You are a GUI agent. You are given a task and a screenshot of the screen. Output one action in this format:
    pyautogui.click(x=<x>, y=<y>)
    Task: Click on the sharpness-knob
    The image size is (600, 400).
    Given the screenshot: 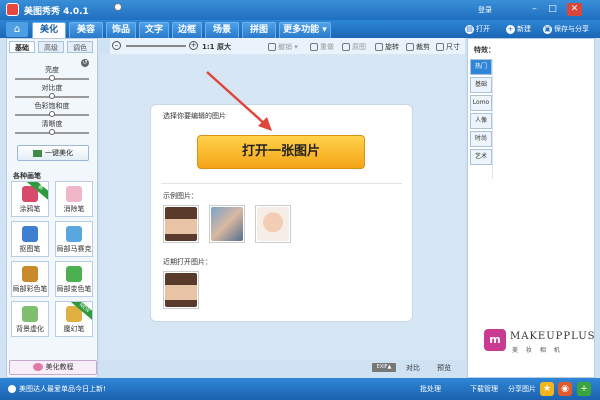 What is the action you would take?
    pyautogui.click(x=52, y=132)
    